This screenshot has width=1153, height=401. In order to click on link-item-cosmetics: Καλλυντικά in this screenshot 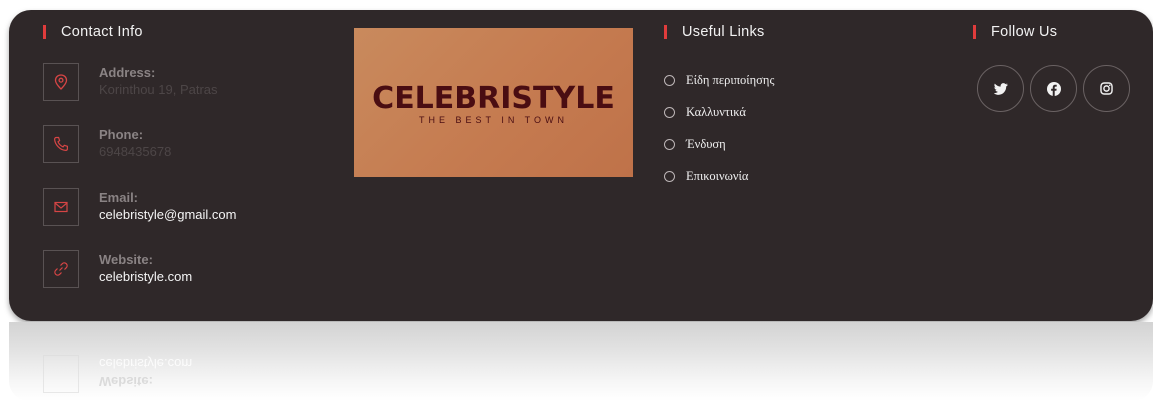, I will do `click(719, 112)`.